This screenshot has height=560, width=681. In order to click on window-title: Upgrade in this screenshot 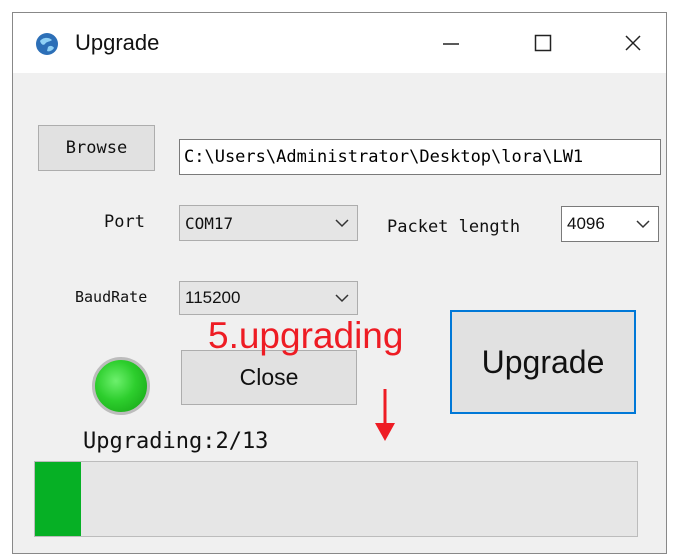, I will do `click(117, 42)`.